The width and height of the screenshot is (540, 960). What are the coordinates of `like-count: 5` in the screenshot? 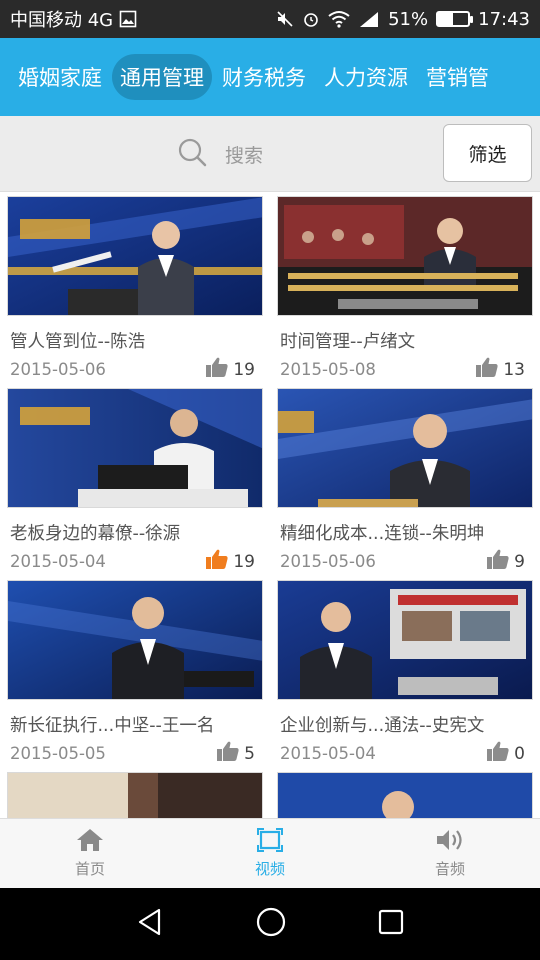 It's located at (249, 753).